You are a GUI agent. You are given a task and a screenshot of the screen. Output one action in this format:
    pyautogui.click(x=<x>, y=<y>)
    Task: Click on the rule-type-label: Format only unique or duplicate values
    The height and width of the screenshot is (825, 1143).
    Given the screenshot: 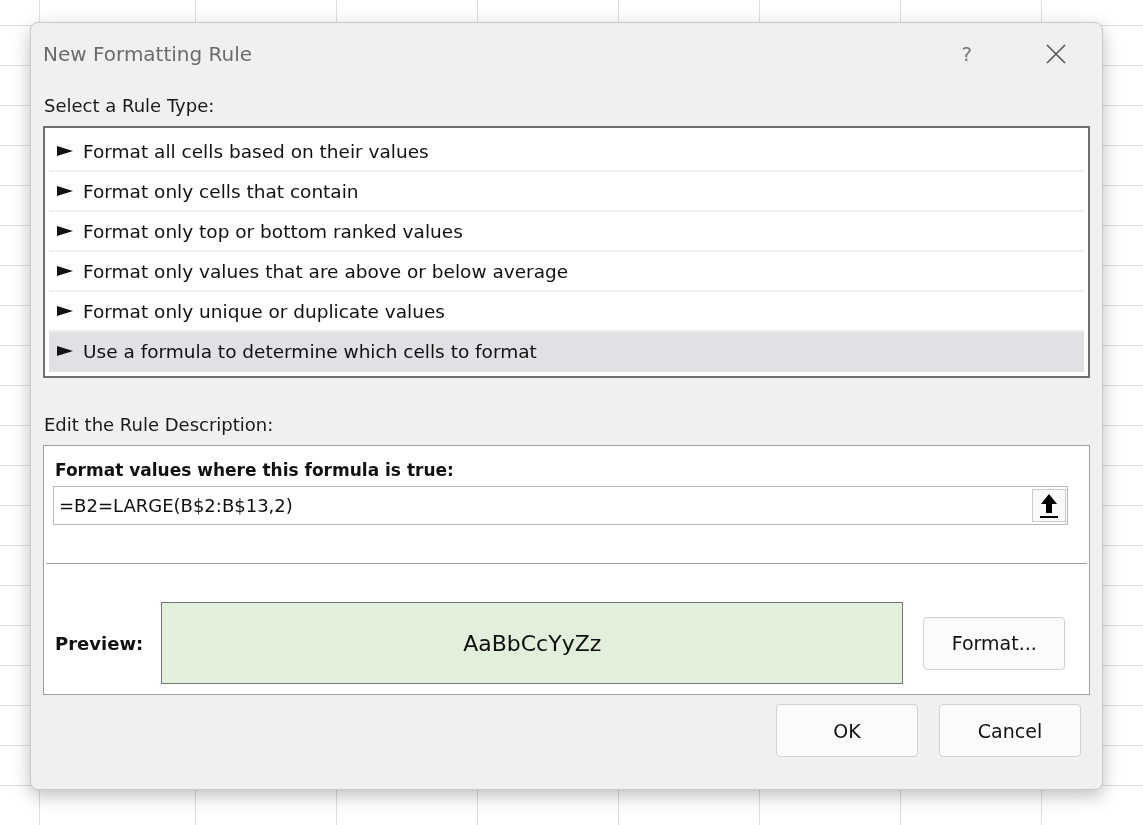 What is the action you would take?
    pyautogui.click(x=264, y=311)
    